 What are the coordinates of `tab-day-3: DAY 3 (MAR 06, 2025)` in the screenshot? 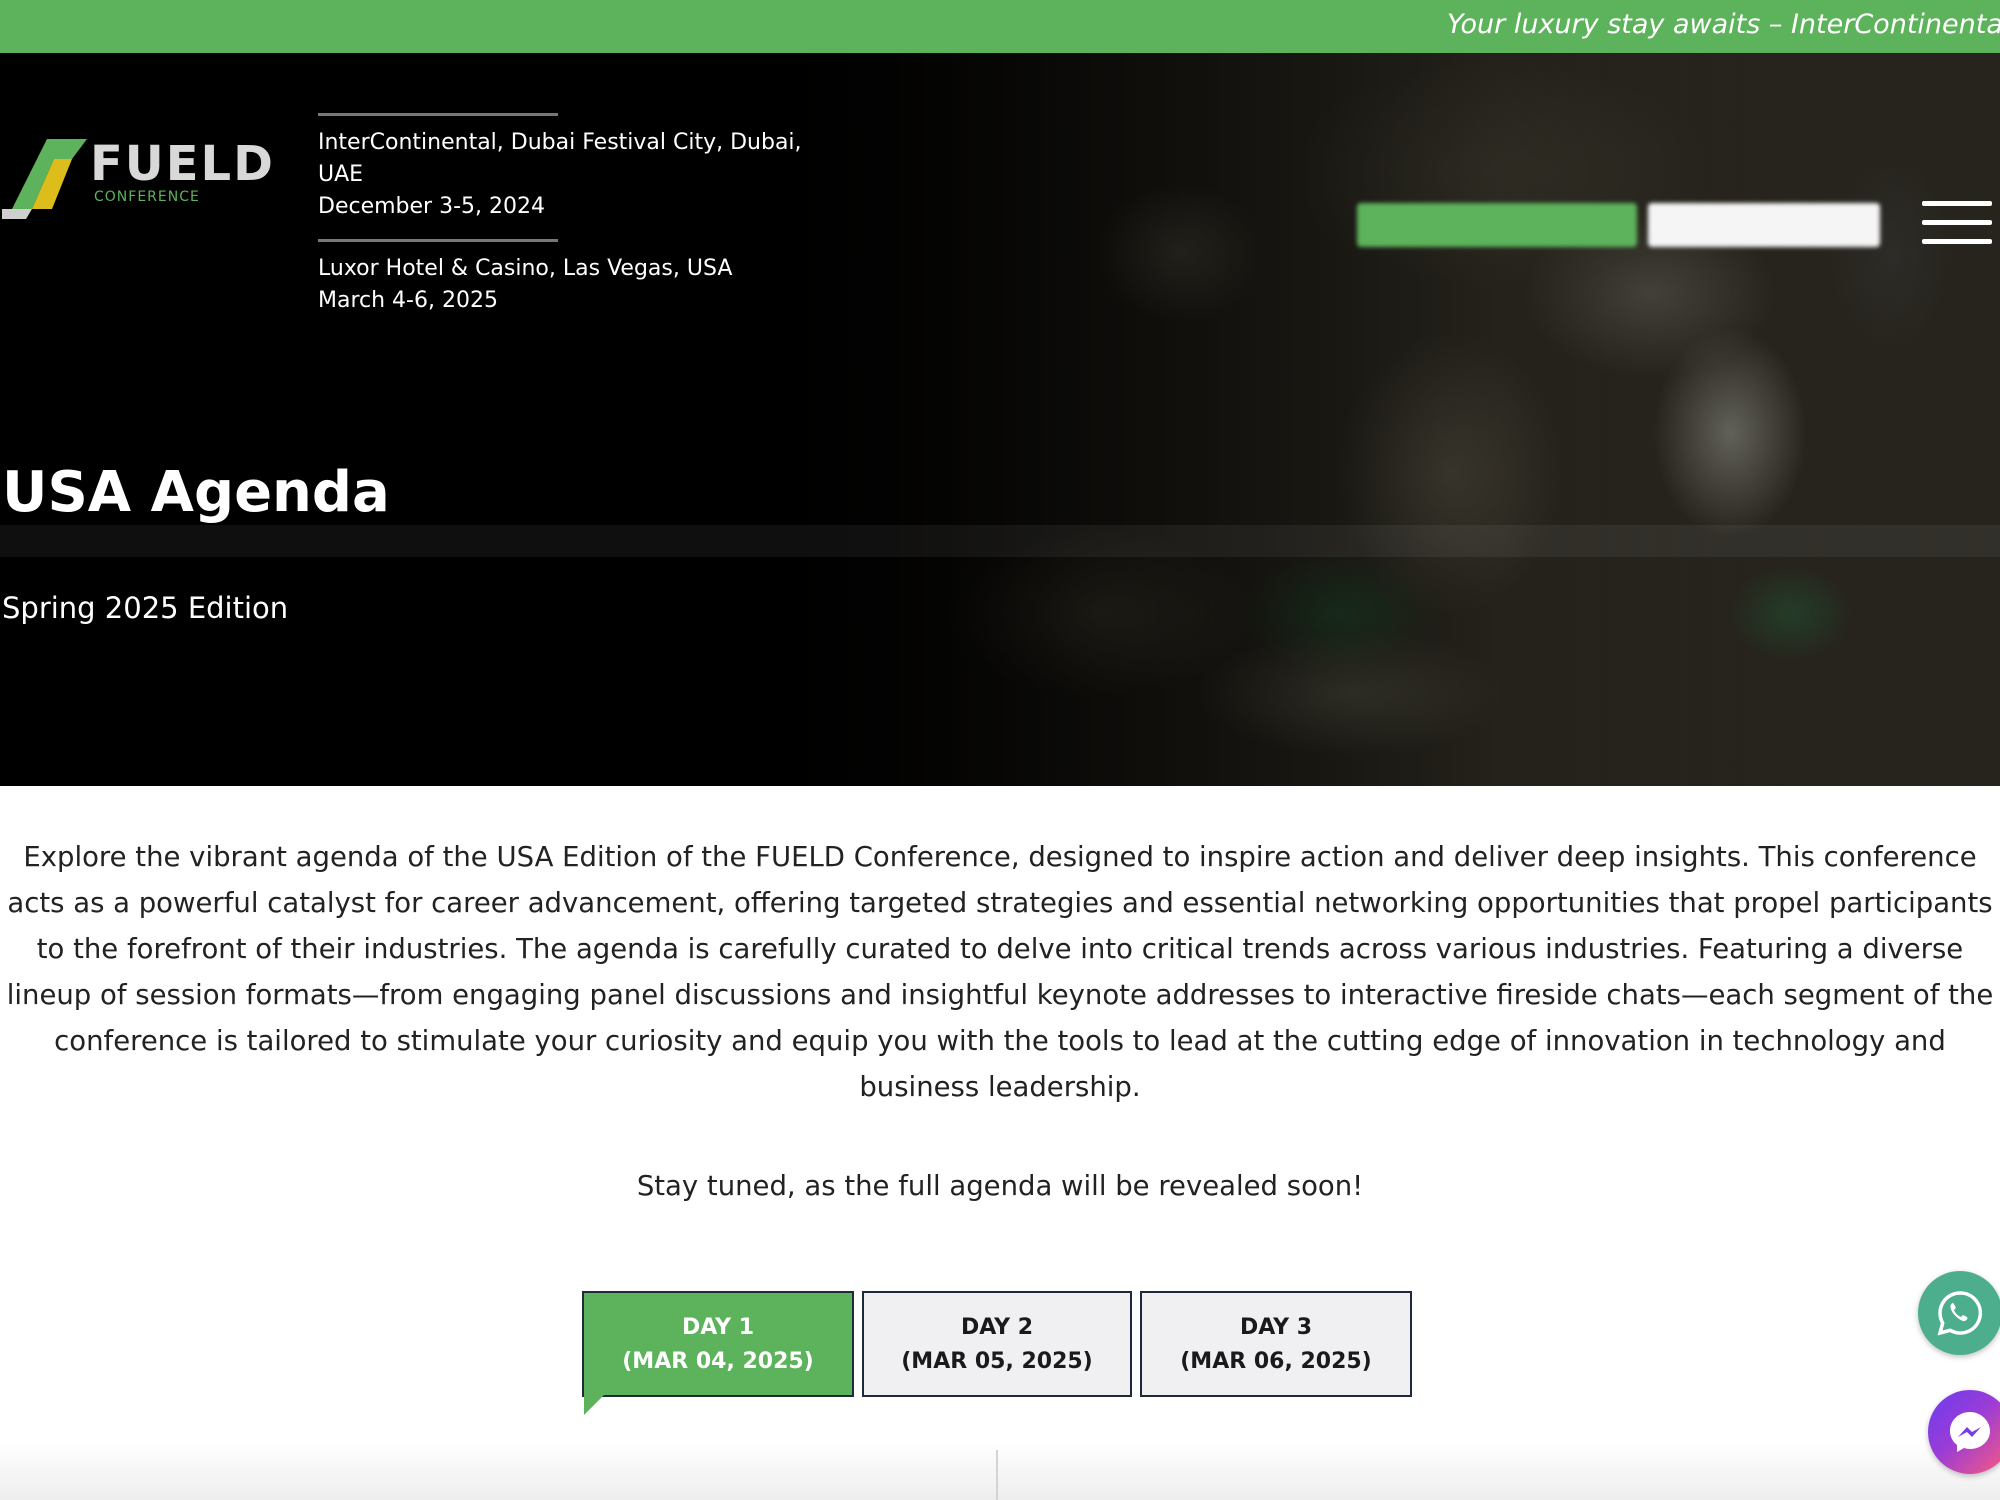 It's located at (1276, 1344).